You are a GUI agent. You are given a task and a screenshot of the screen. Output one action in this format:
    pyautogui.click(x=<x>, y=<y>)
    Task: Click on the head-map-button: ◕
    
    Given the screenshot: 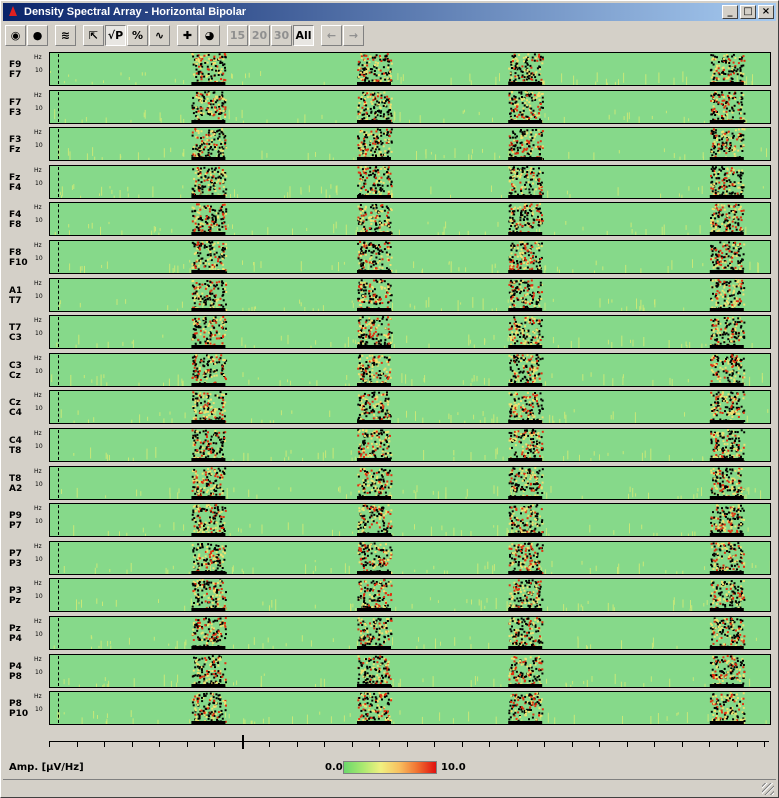 What is the action you would take?
    pyautogui.click(x=209, y=35)
    